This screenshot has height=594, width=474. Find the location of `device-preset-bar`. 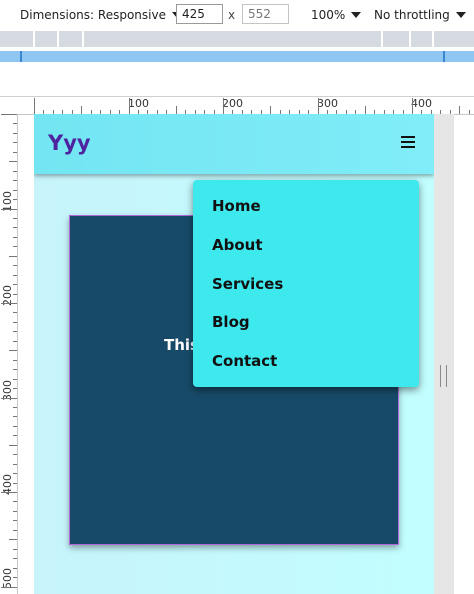

device-preset-bar is located at coordinates (237, 39).